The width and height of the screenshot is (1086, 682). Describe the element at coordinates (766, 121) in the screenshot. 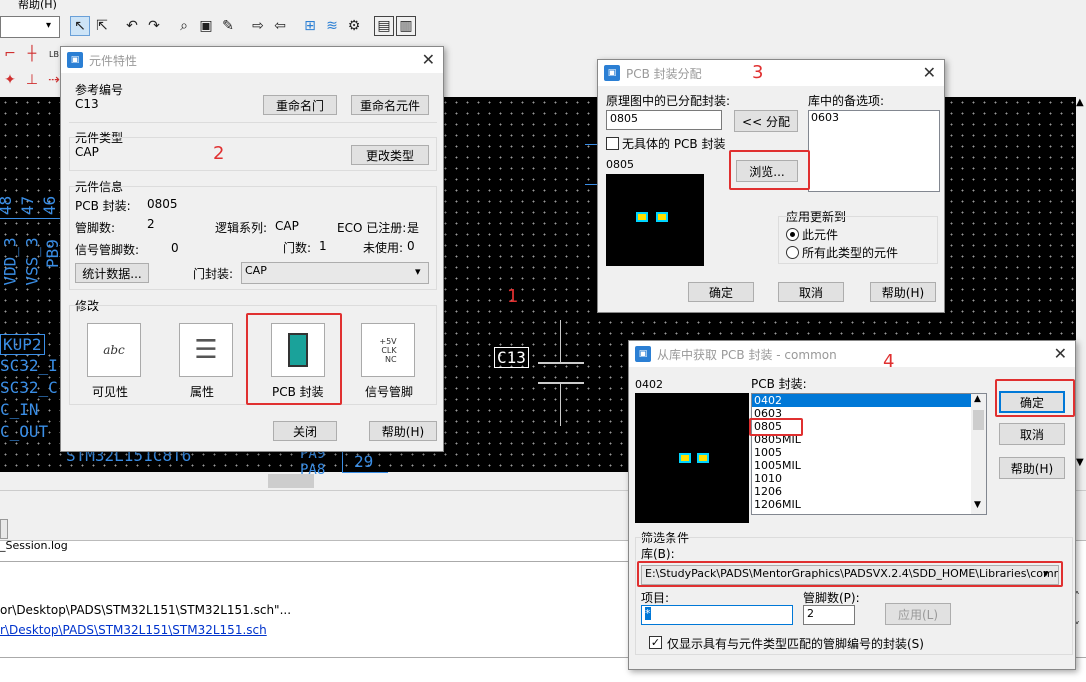

I see `assign-button: << 分配` at that location.